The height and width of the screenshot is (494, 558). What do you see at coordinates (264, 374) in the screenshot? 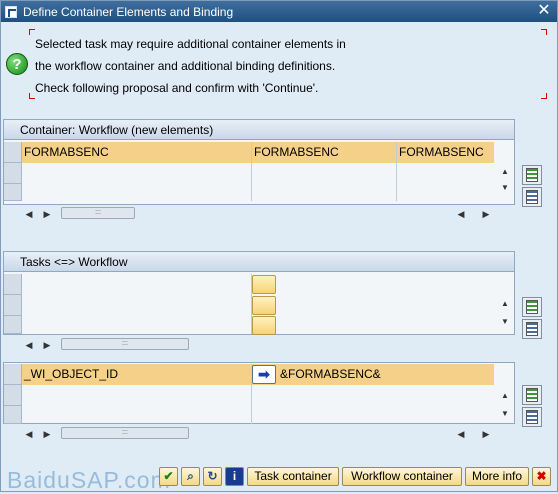
I see `right-arrow-icon: ➡` at bounding box center [264, 374].